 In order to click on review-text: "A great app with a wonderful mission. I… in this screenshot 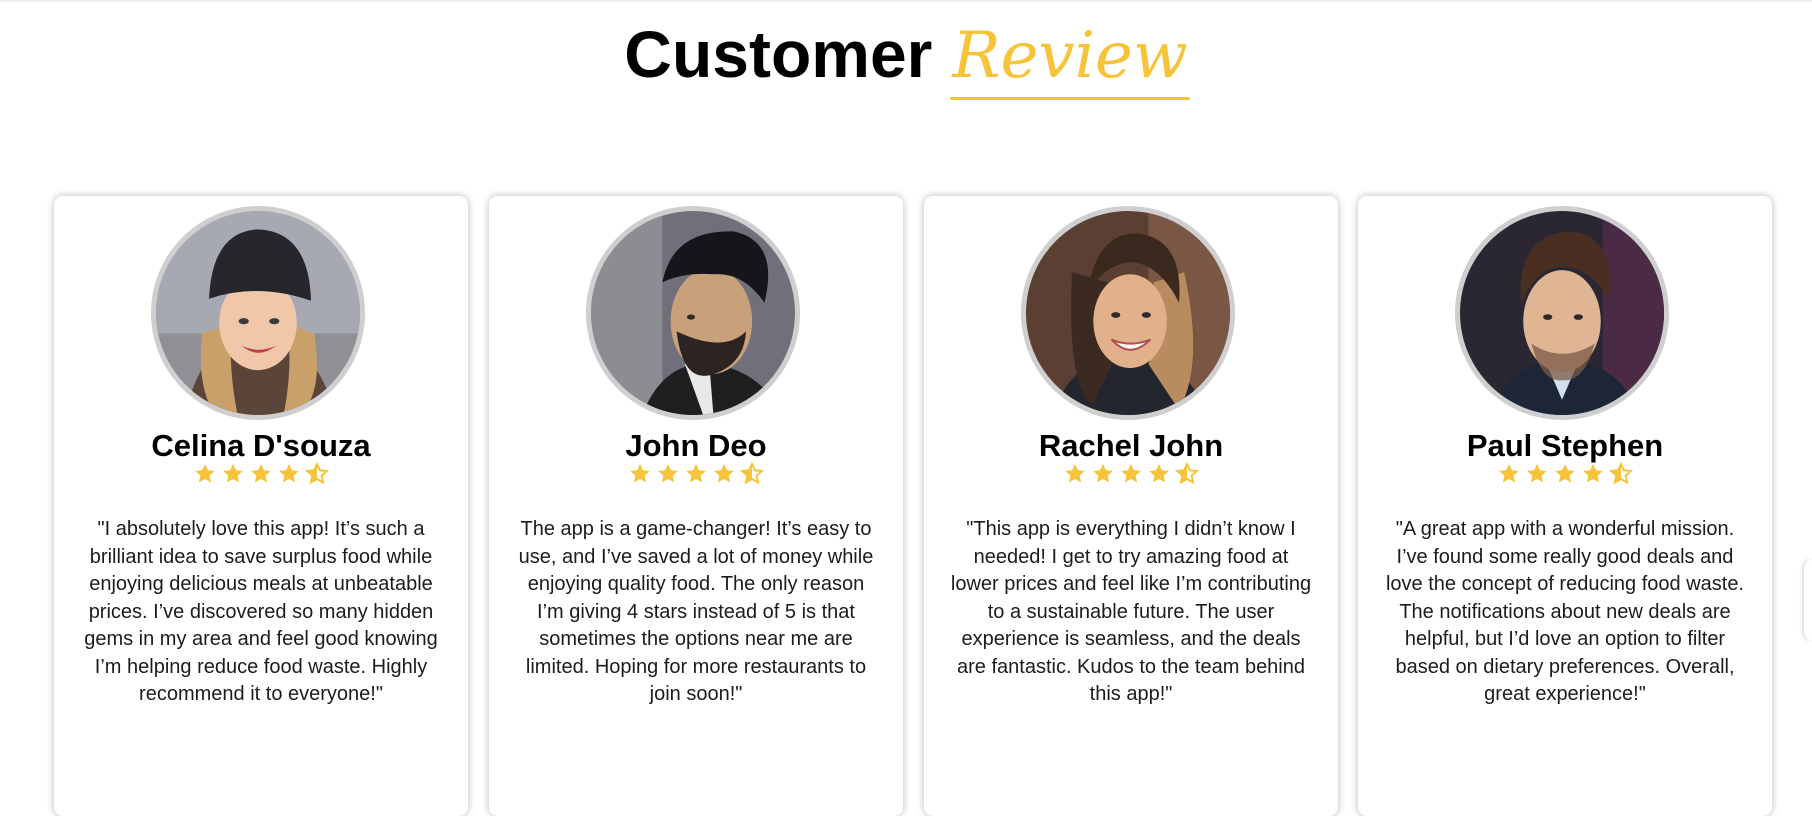, I will do `click(1564, 611)`.